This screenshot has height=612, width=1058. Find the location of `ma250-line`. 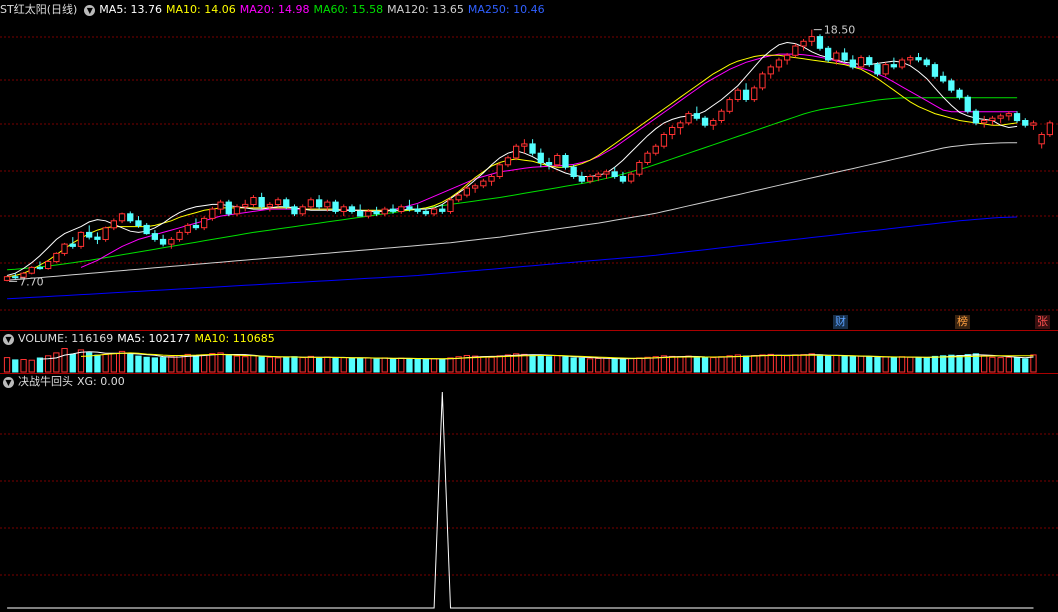

ma250-line is located at coordinates (512, 258).